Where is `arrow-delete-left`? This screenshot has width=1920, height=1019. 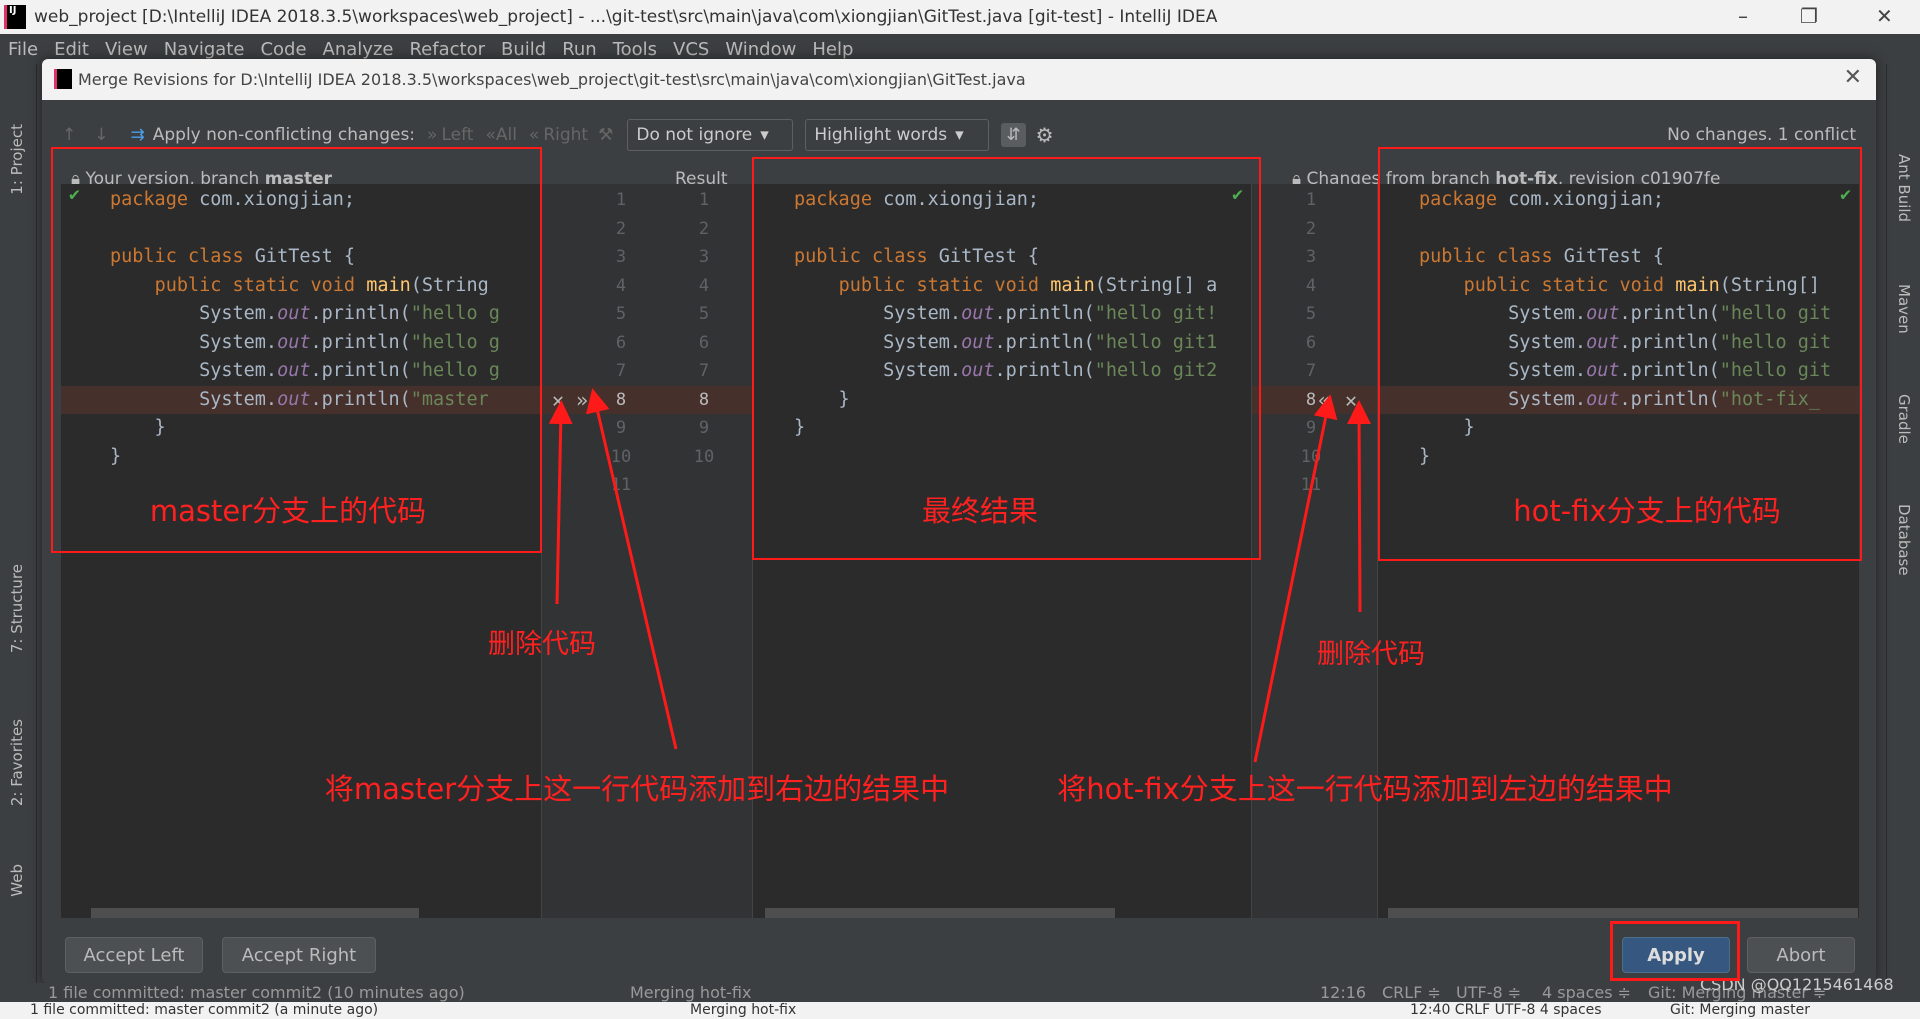 arrow-delete-left is located at coordinates (560, 502).